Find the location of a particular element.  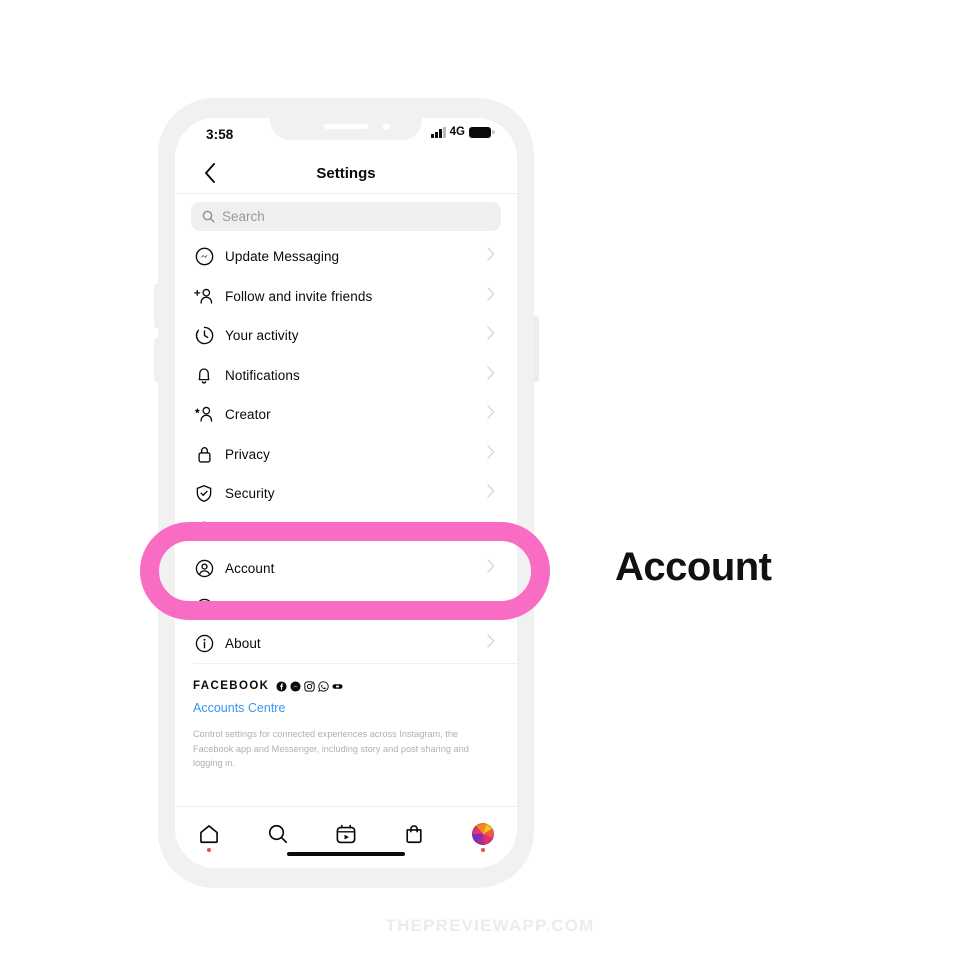

settings-row-your-activity: Your activity is located at coordinates (346, 336).